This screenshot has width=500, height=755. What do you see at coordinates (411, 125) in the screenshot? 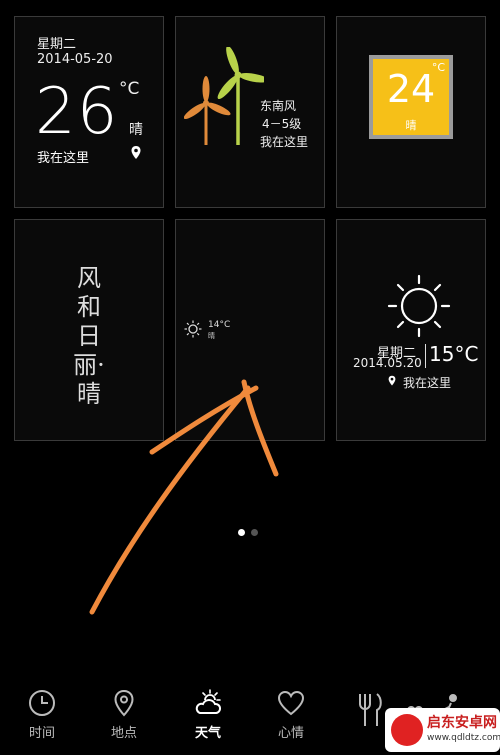
I see `box-condition: 晴` at bounding box center [411, 125].